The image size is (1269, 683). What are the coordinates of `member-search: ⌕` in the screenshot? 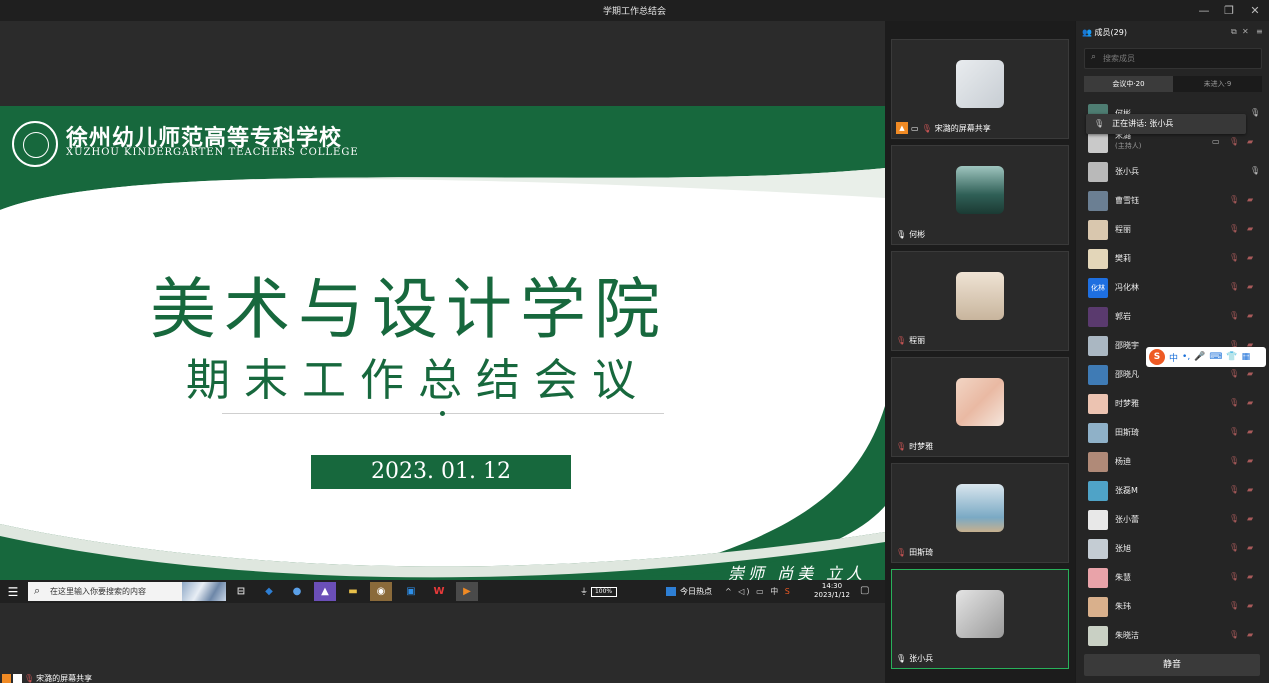 It's located at (1173, 58).